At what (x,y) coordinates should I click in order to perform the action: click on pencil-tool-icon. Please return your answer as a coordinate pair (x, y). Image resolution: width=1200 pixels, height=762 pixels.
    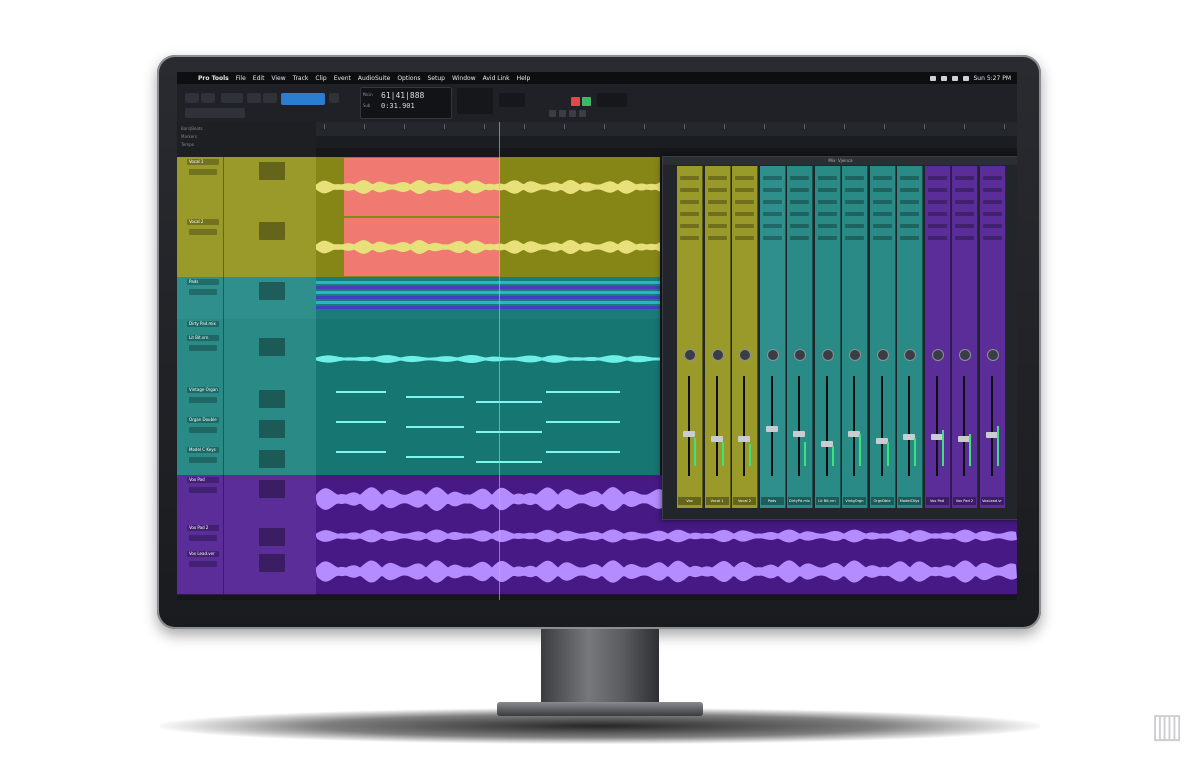
    Looking at the image, I should click on (334, 98).